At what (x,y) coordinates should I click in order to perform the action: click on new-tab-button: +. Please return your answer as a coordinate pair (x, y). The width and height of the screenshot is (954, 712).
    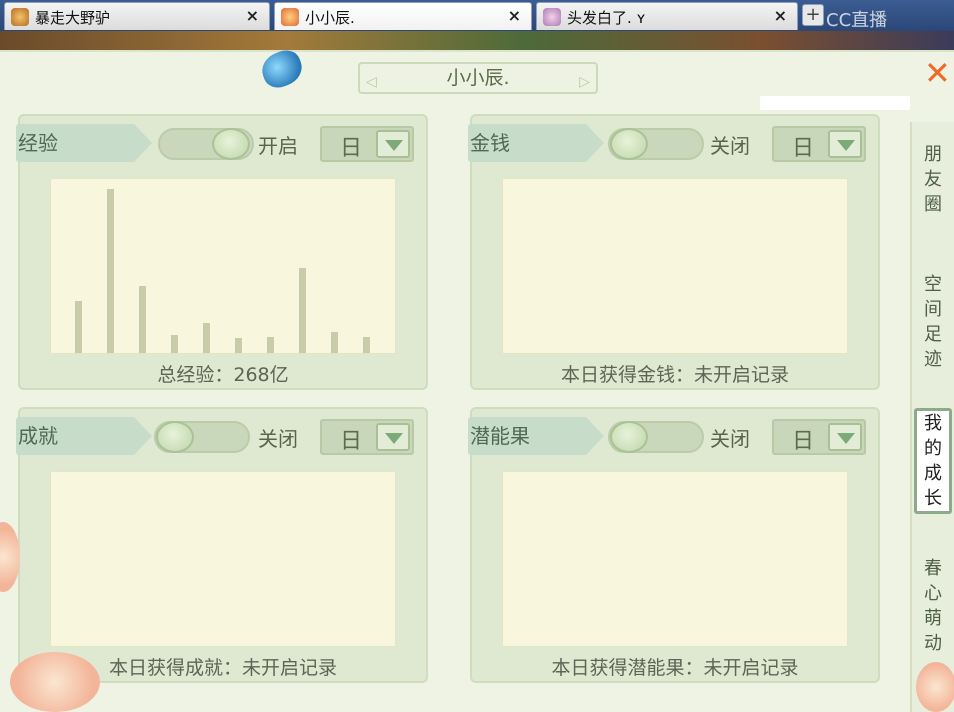
    Looking at the image, I should click on (813, 15).